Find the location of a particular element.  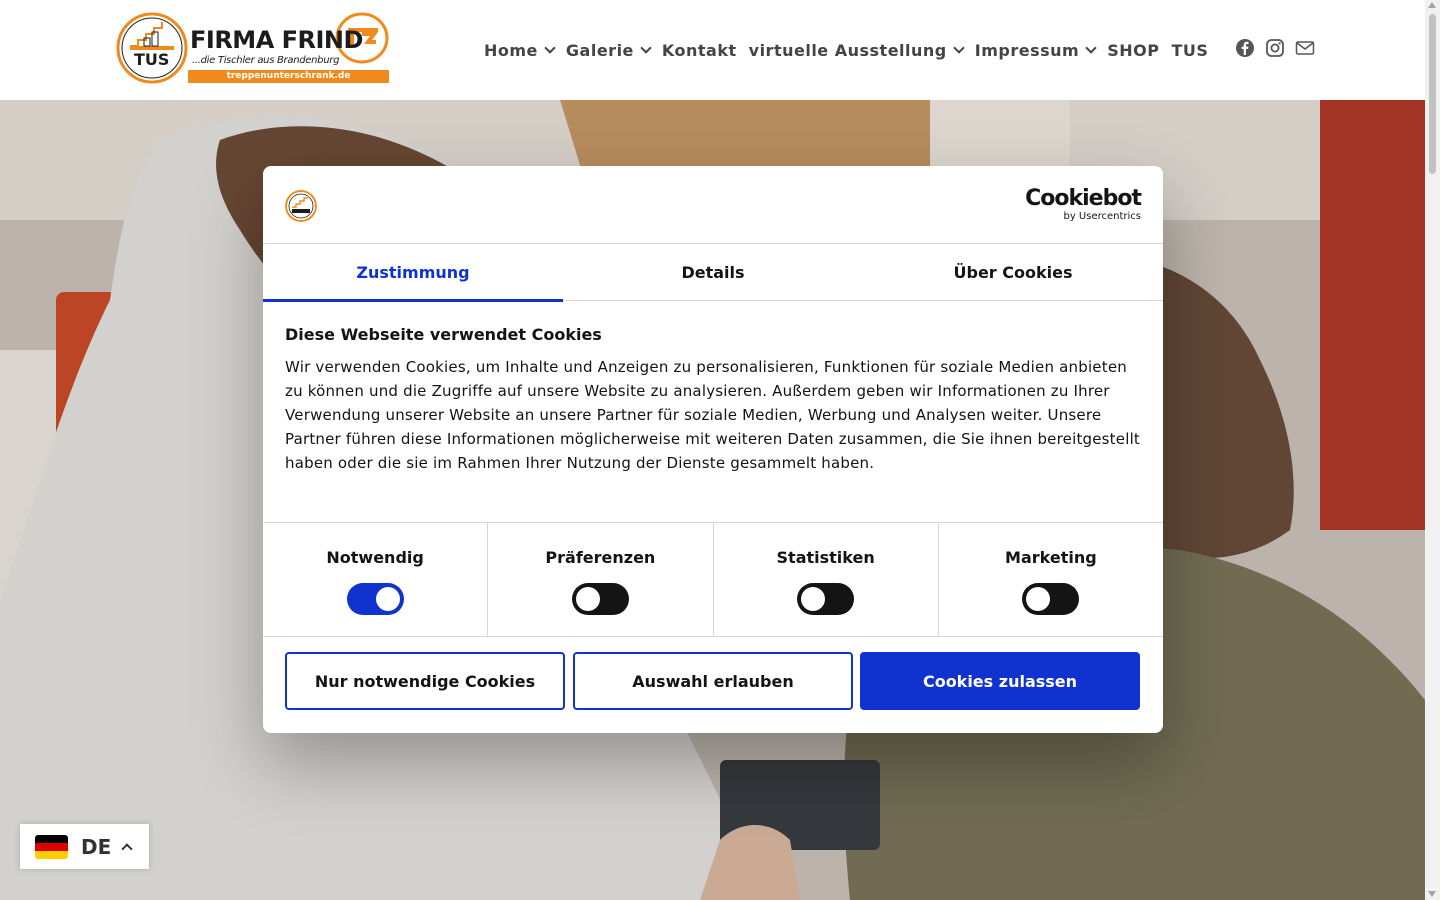

nav-item-tus: TUS is located at coordinates (1189, 50).